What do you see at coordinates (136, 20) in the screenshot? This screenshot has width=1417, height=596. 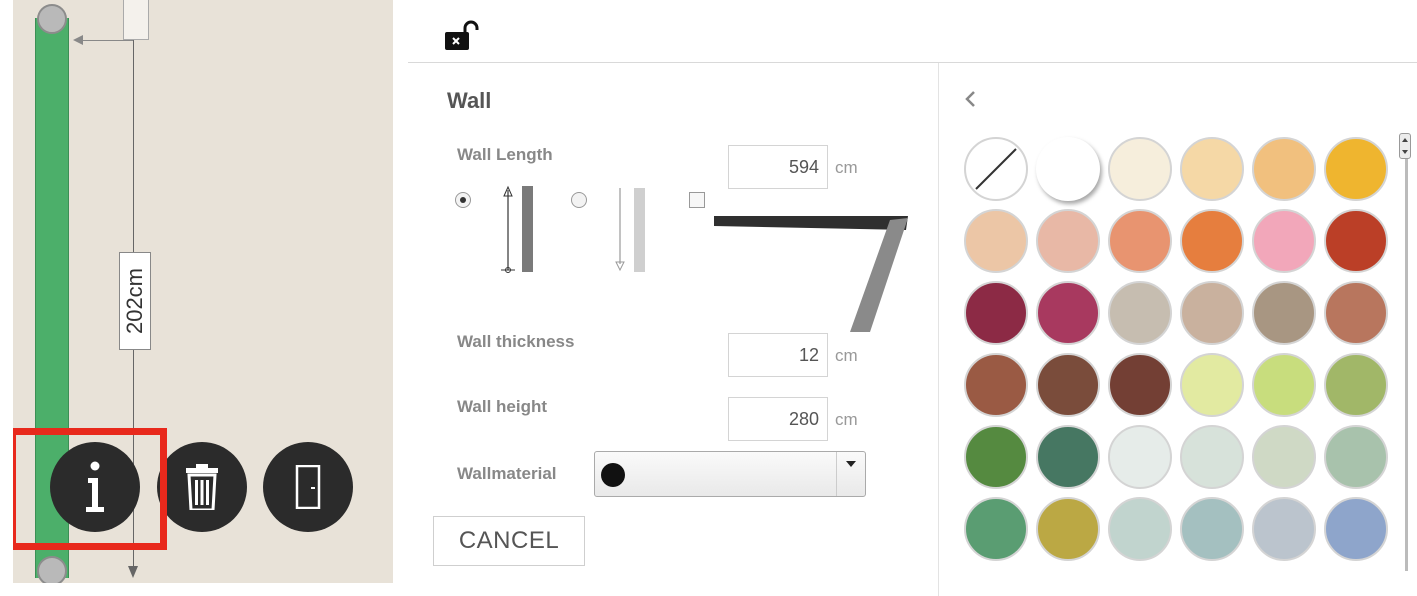 I see `dimension-label-partial` at bounding box center [136, 20].